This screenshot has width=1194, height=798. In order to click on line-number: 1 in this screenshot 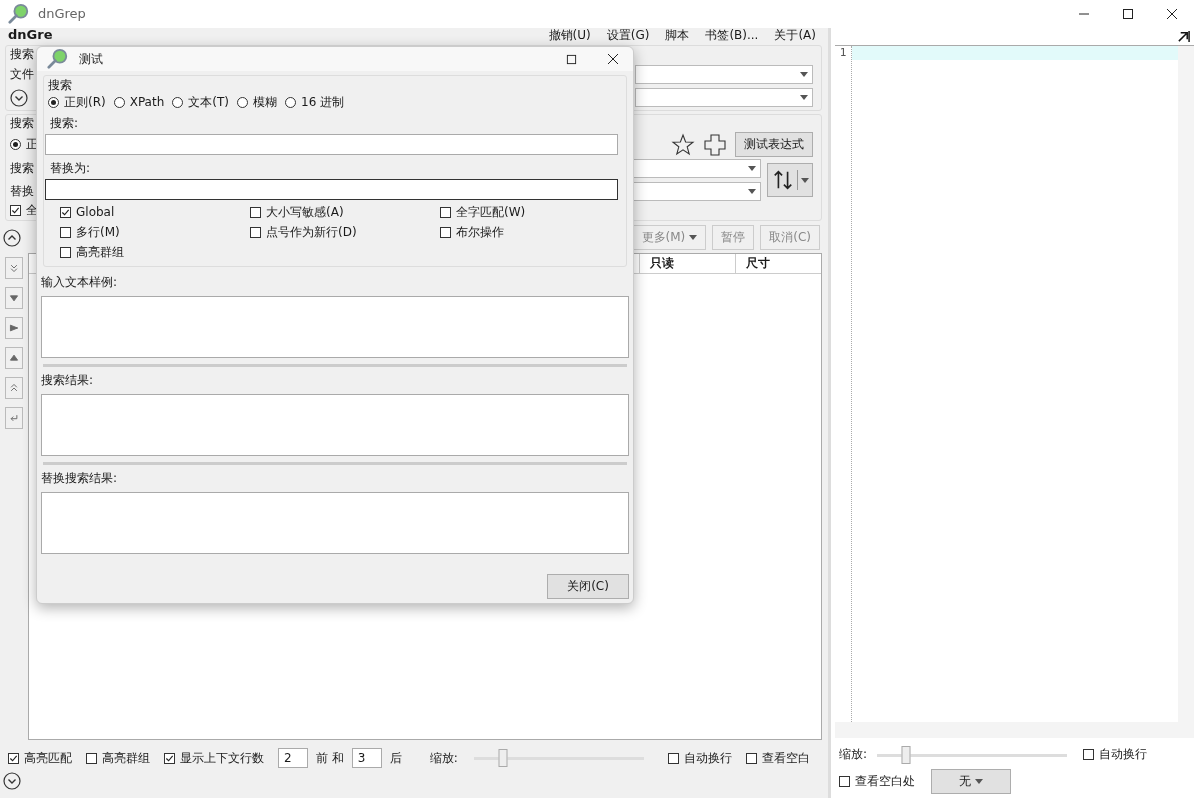, I will do `click(843, 53)`.